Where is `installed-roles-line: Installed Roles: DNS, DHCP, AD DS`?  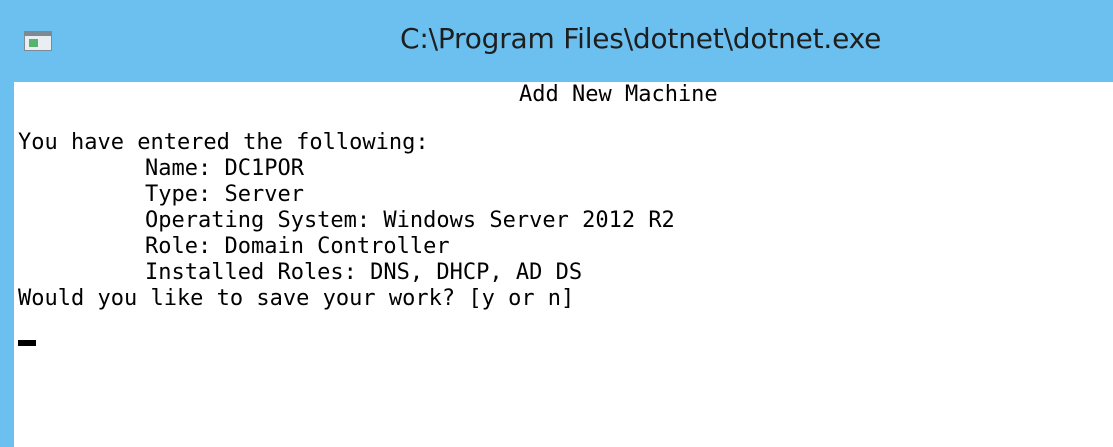
installed-roles-line: Installed Roles: DNS, DHCP, AD DS is located at coordinates (364, 272).